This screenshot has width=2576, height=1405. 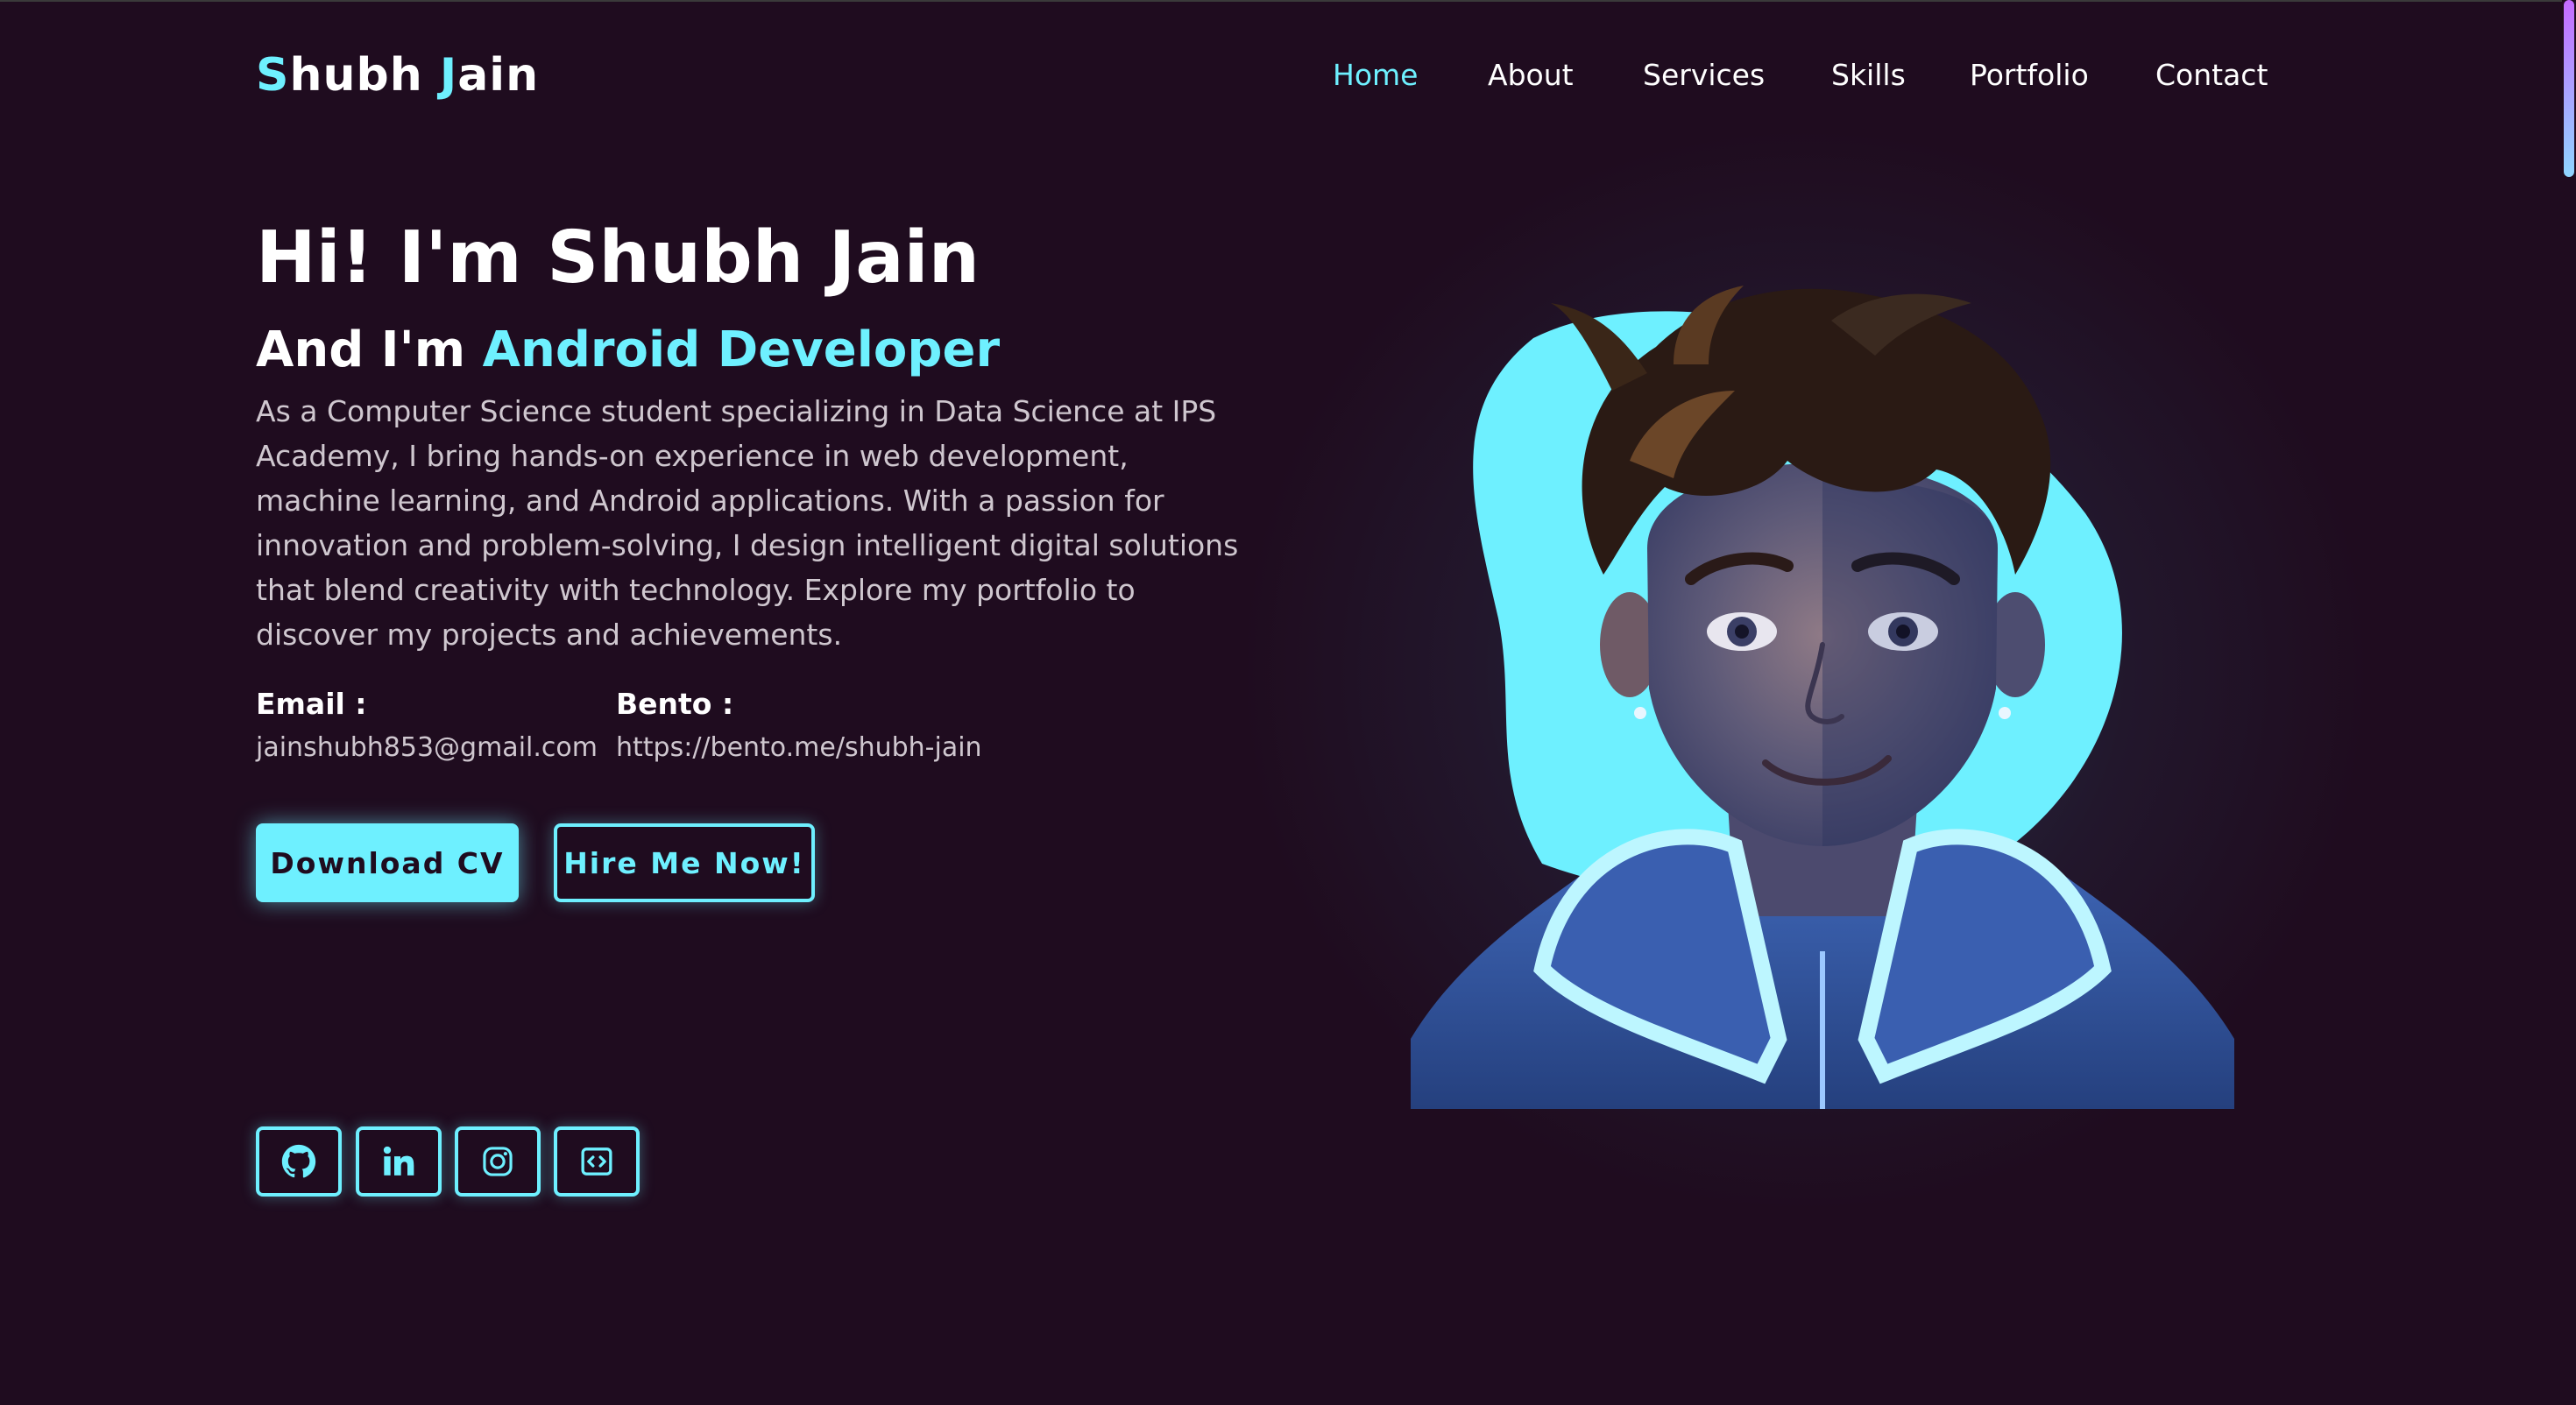 I want to click on site-logo: Shubh Jain, so click(x=397, y=75).